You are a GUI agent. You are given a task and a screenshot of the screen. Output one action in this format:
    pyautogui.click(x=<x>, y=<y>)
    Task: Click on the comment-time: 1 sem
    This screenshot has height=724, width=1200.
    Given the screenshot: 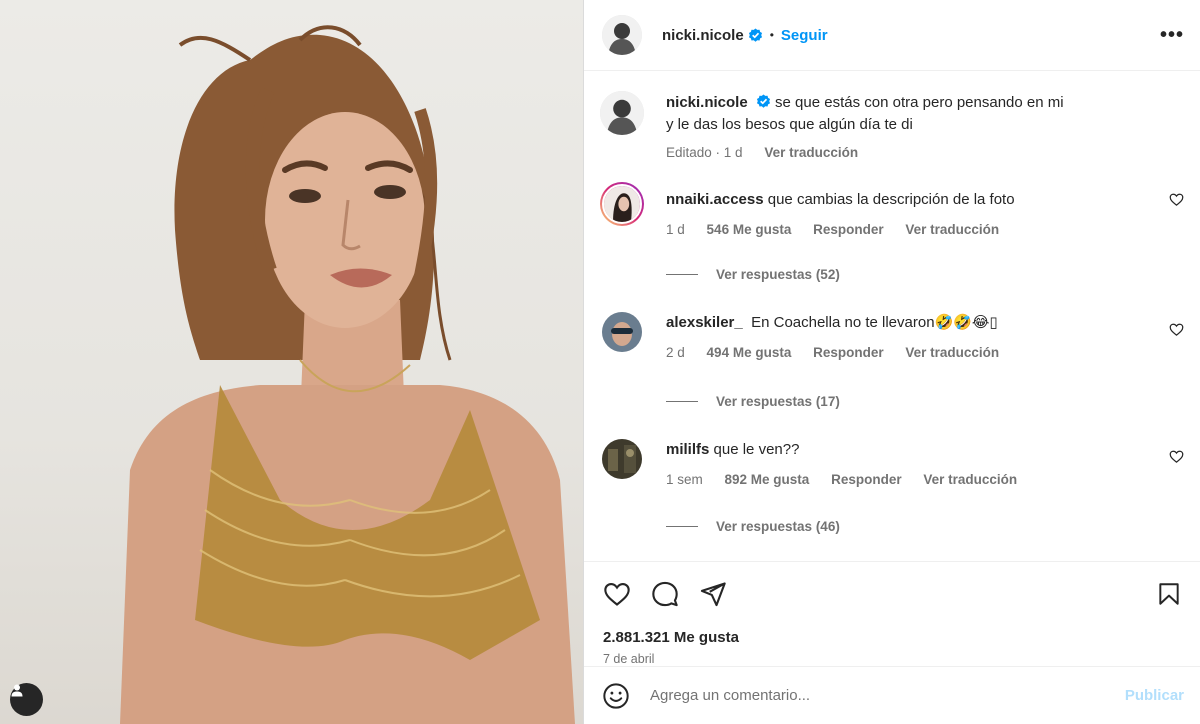 What is the action you would take?
    pyautogui.click(x=684, y=479)
    